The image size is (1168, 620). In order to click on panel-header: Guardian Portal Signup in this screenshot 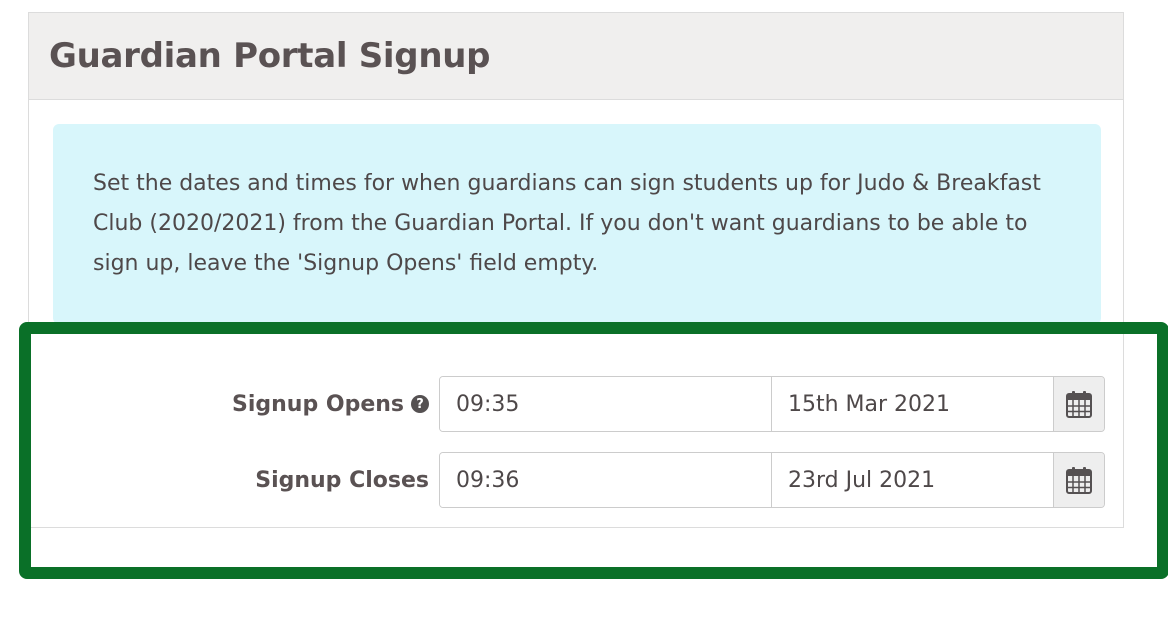, I will do `click(576, 56)`.